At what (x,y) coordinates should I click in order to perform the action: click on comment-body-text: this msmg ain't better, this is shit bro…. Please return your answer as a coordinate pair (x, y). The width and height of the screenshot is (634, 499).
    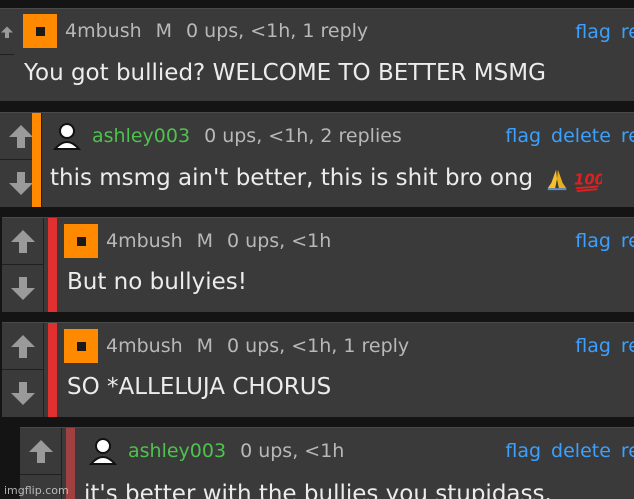
    Looking at the image, I should click on (292, 178).